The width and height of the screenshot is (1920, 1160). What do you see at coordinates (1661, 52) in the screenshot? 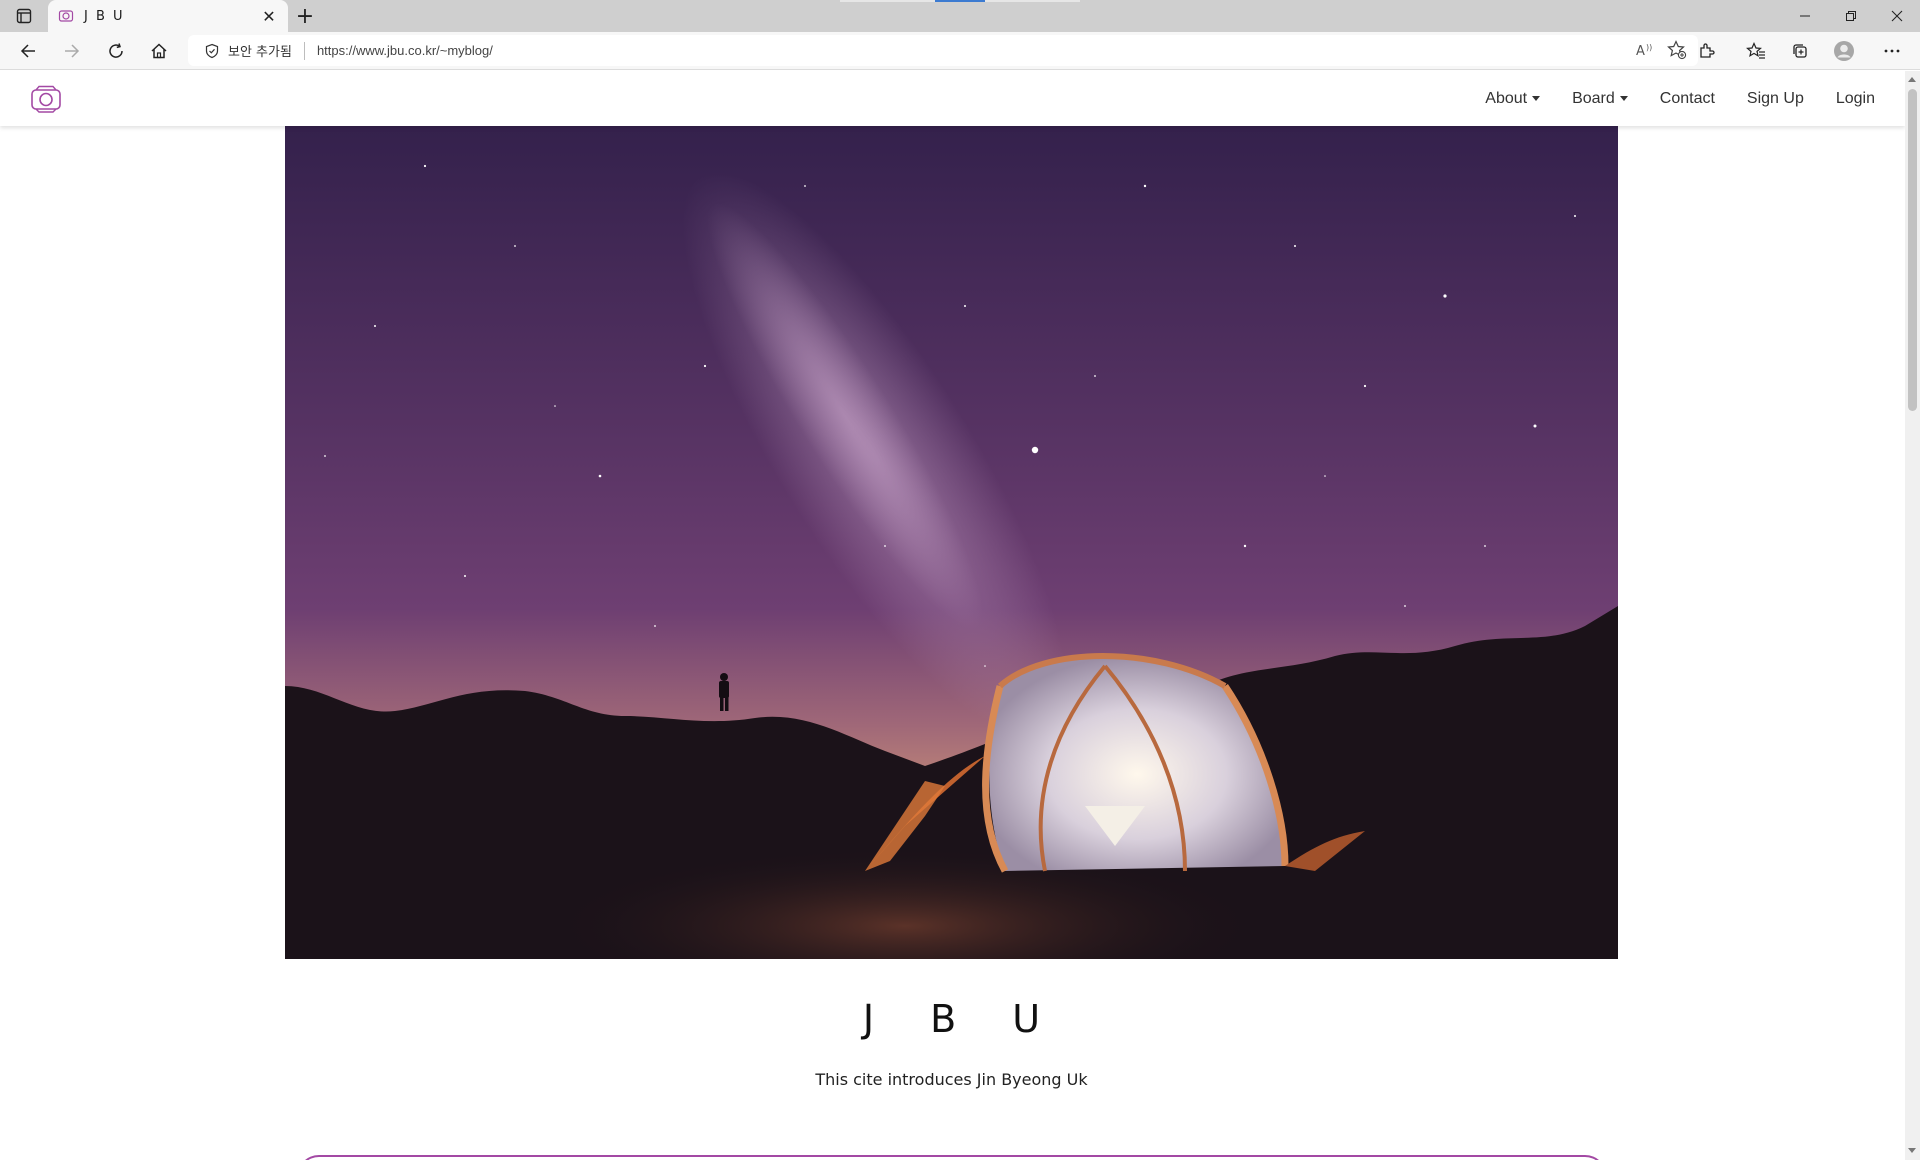
I see `address-actions: A))` at bounding box center [1661, 52].